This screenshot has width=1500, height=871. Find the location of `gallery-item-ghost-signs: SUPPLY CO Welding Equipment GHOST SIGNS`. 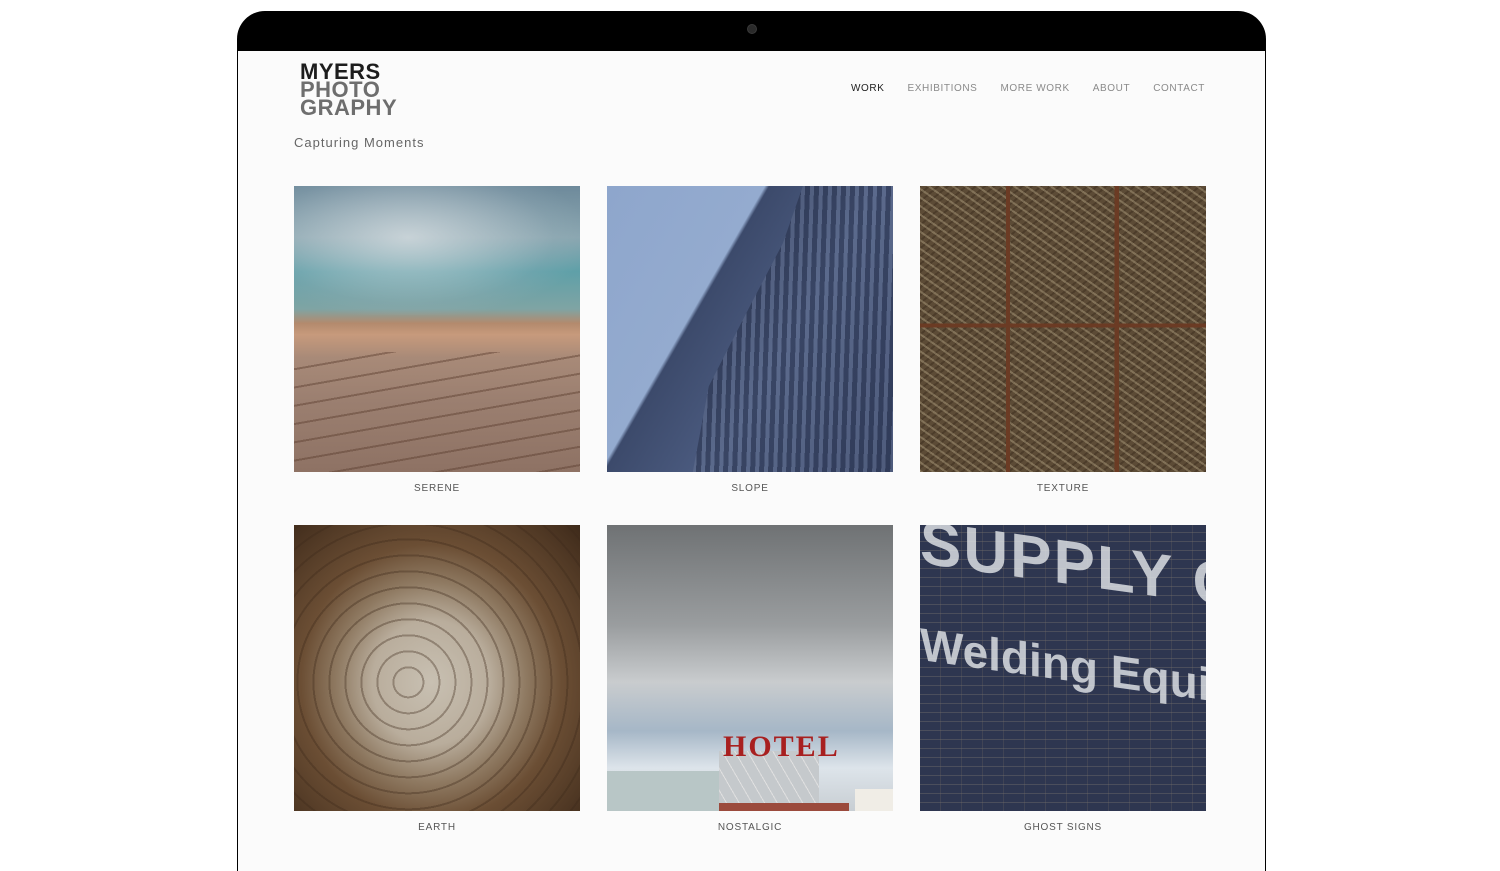

gallery-item-ghost-signs: SUPPLY CO Welding Equipment GHOST SIGNS is located at coordinates (1063, 679).